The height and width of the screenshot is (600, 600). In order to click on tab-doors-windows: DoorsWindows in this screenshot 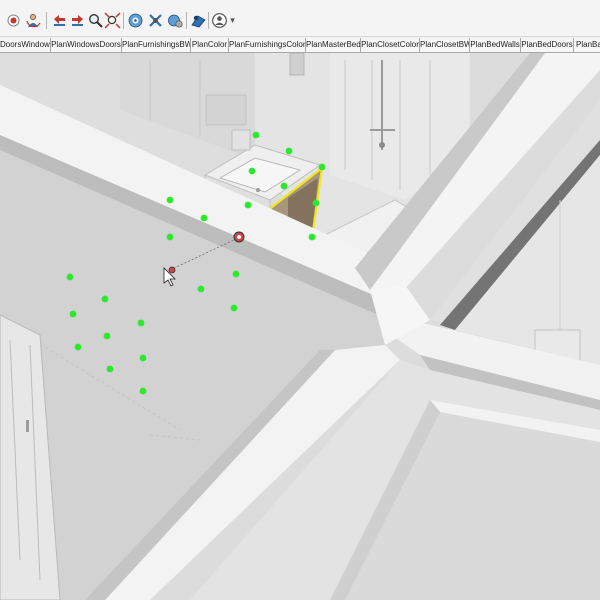, I will do `click(25, 45)`.